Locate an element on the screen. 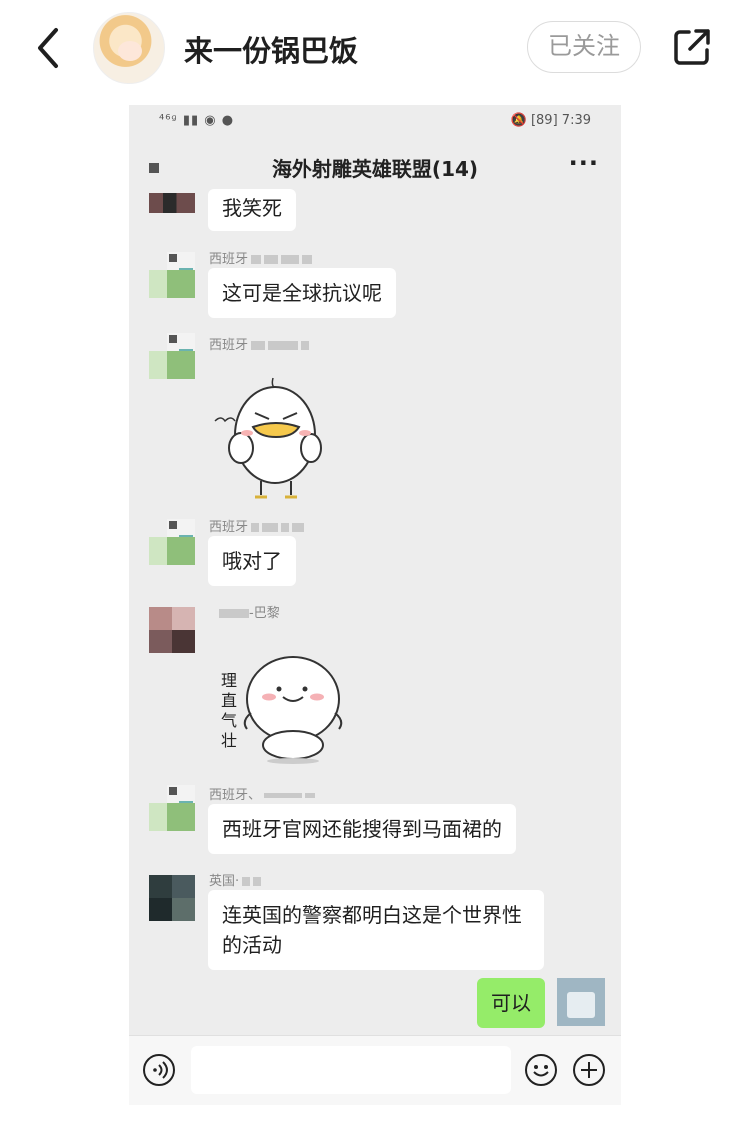 This screenshot has width=750, height=1122. message-bubble: 这可是全球抗议呢 is located at coordinates (302, 293).